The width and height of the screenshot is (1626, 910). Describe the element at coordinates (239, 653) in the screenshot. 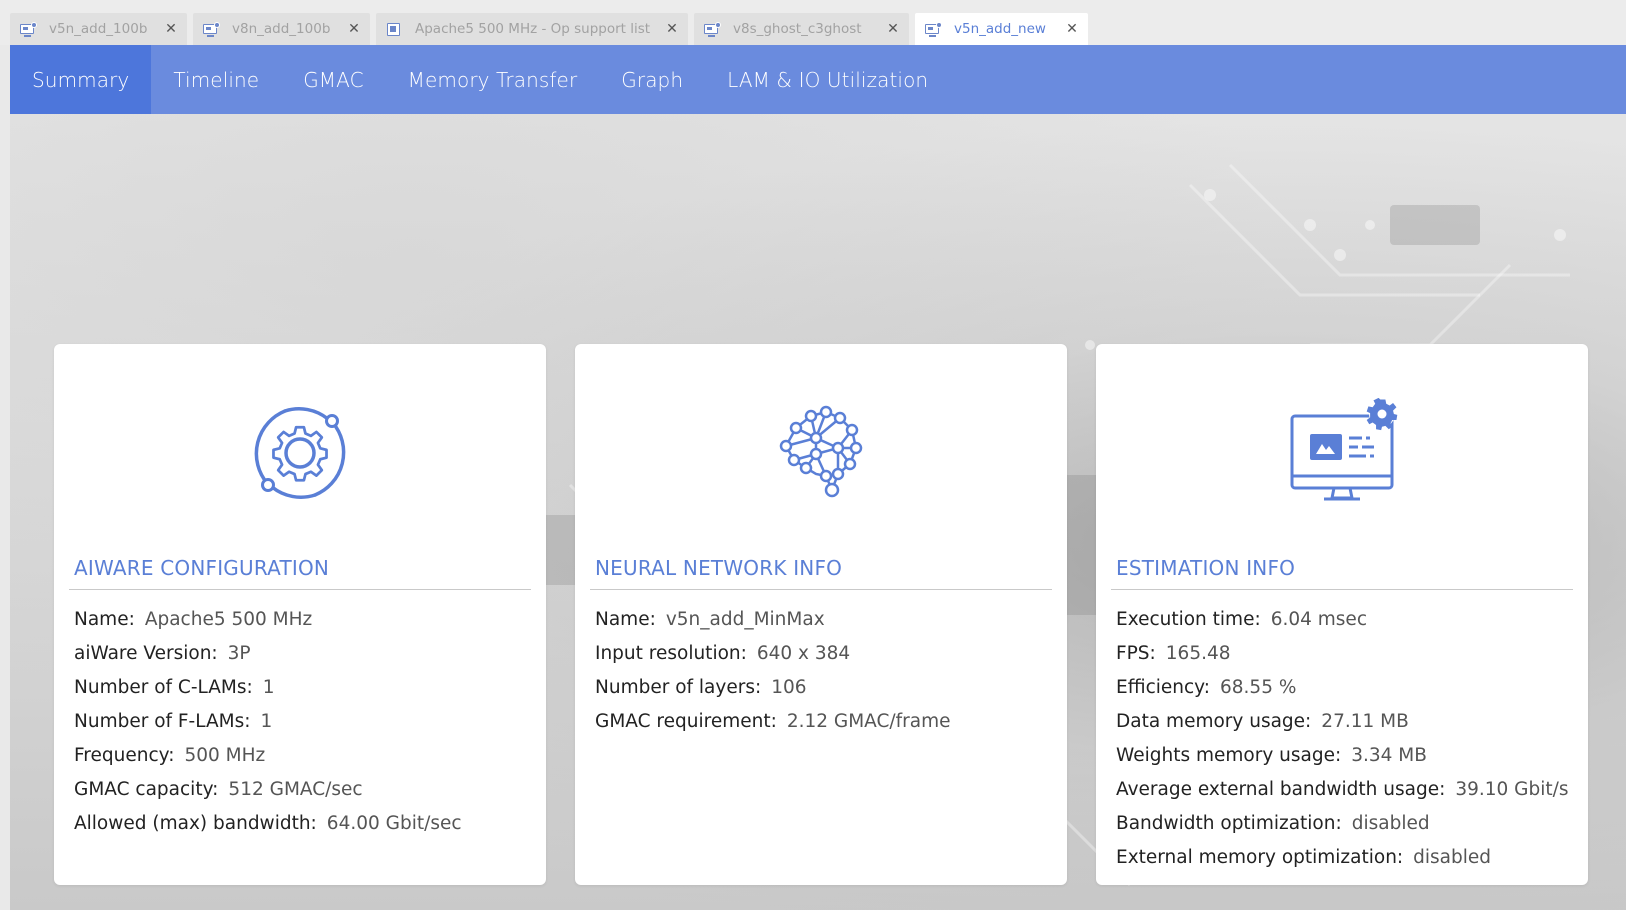

I see `info-value: 3P` at that location.